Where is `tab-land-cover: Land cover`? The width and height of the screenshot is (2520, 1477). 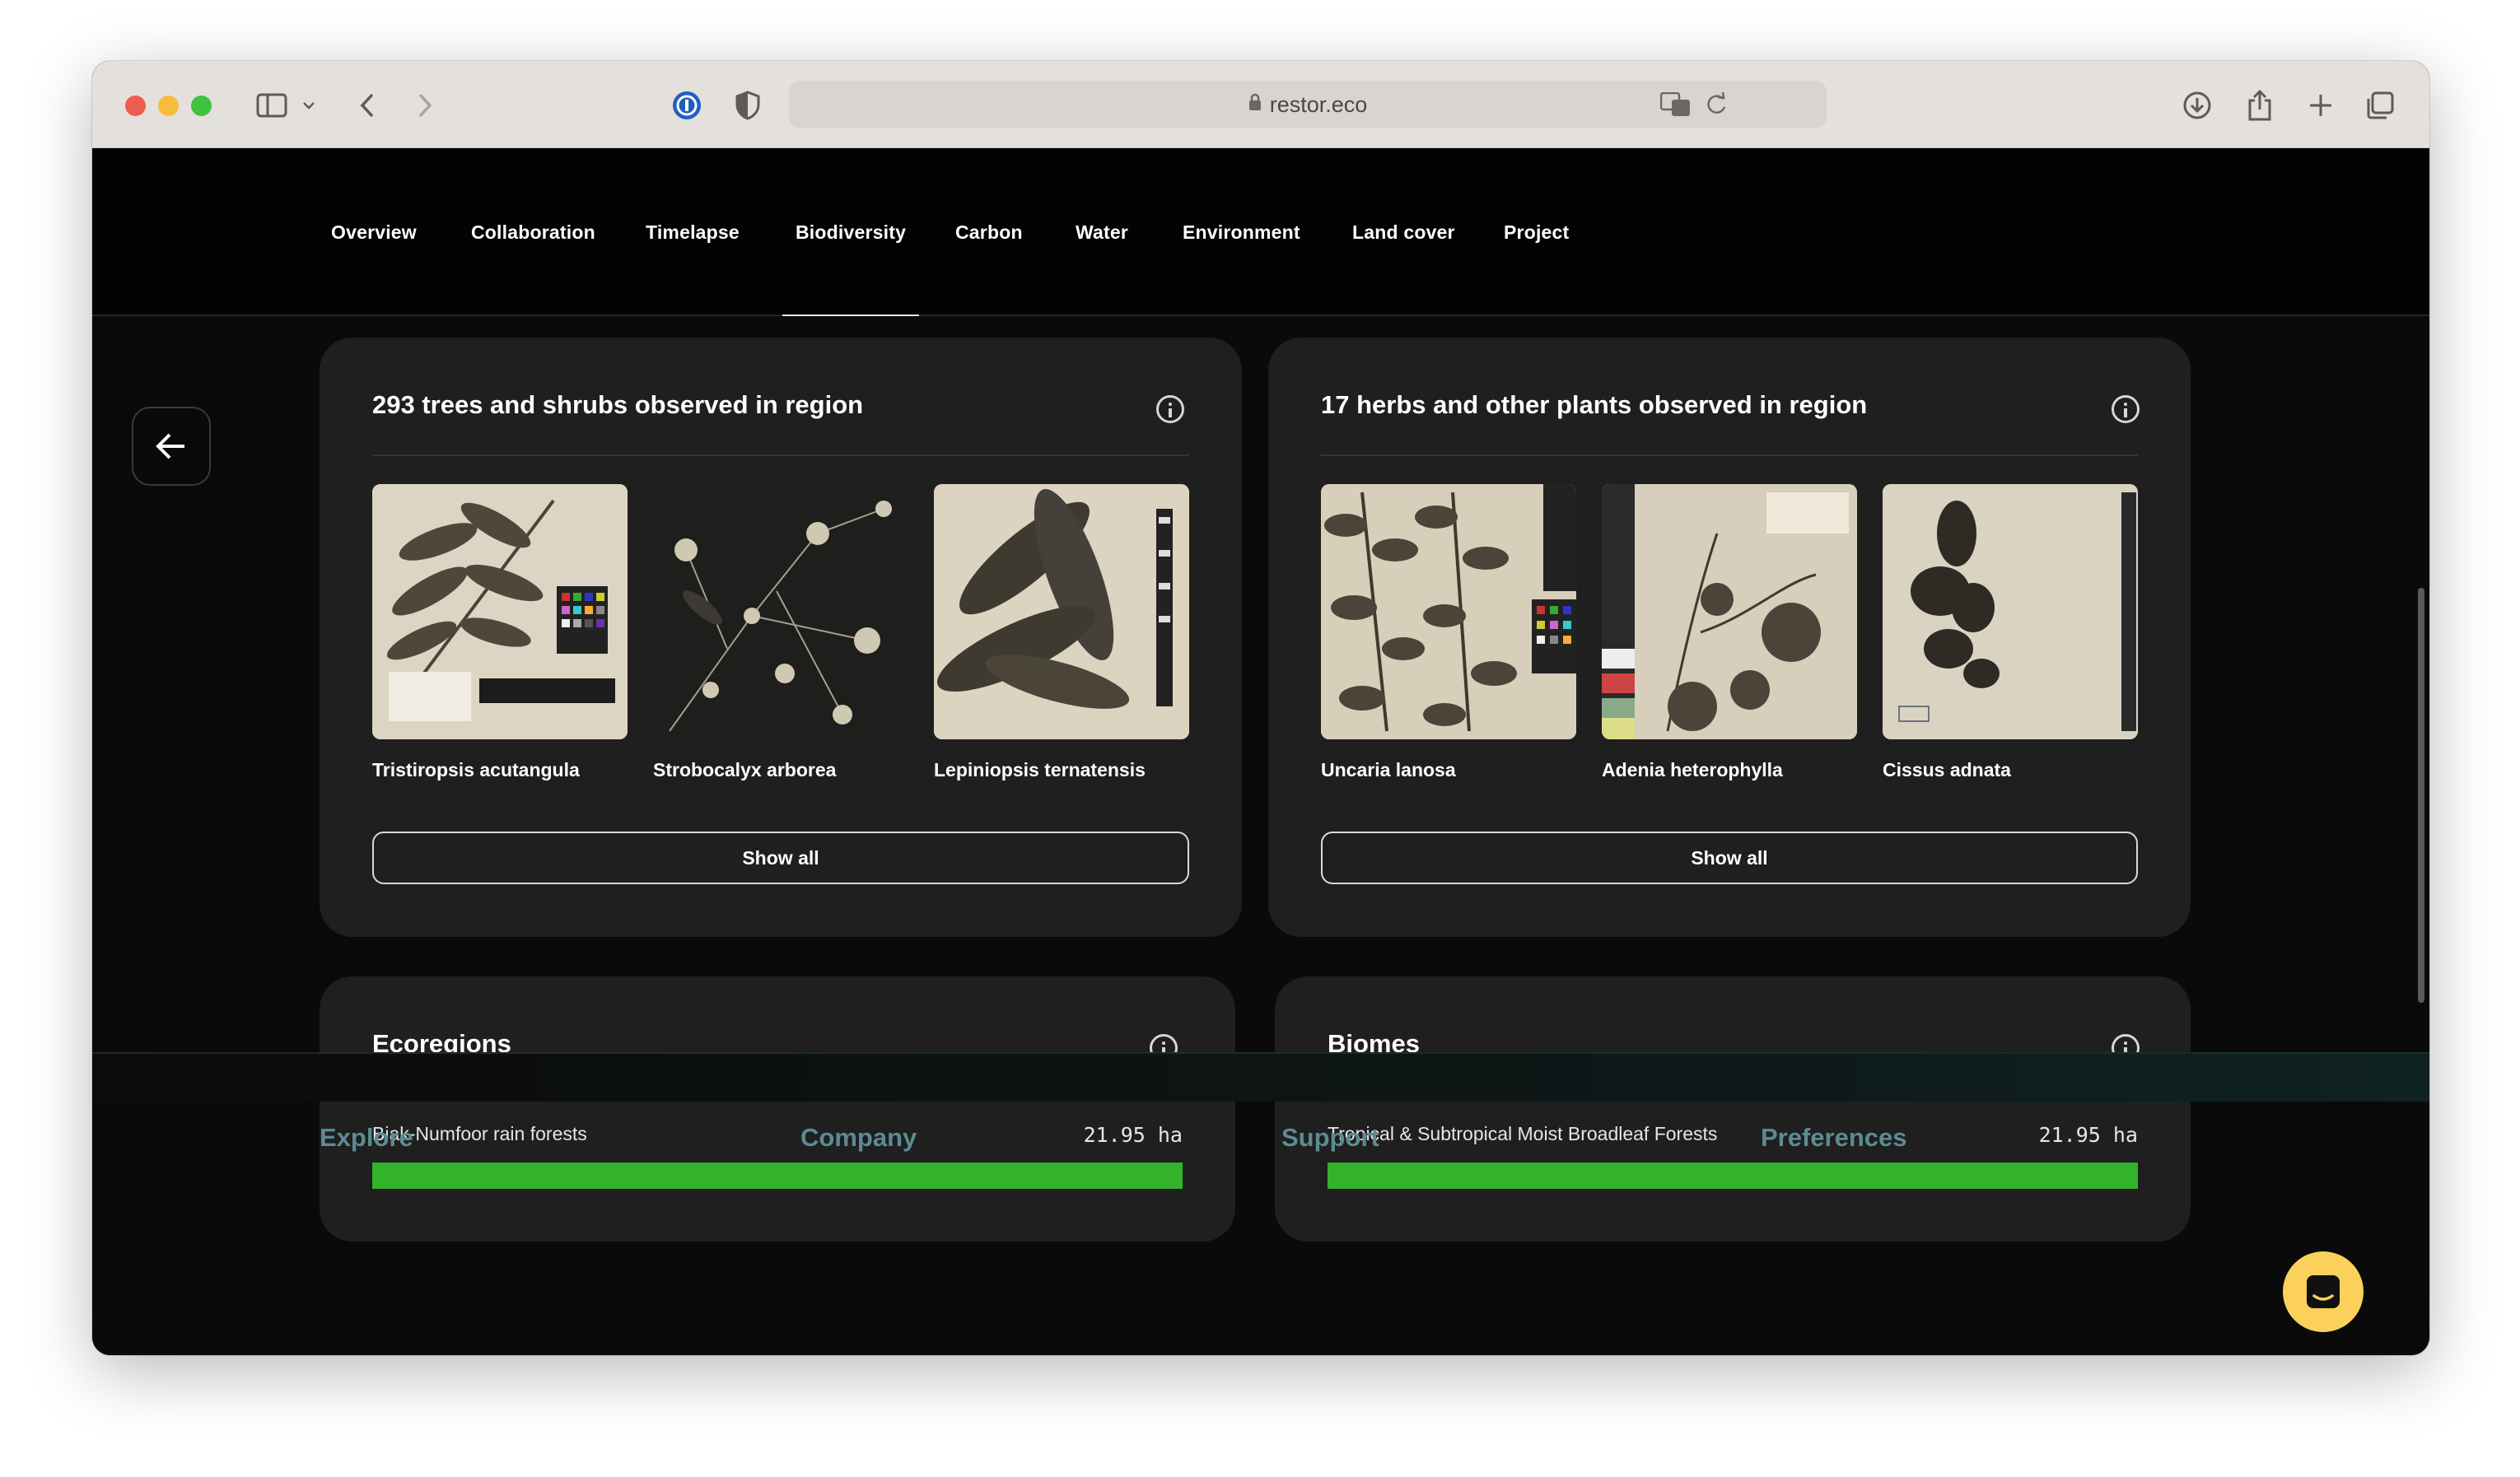
tab-land-cover: Land cover is located at coordinates (1403, 232).